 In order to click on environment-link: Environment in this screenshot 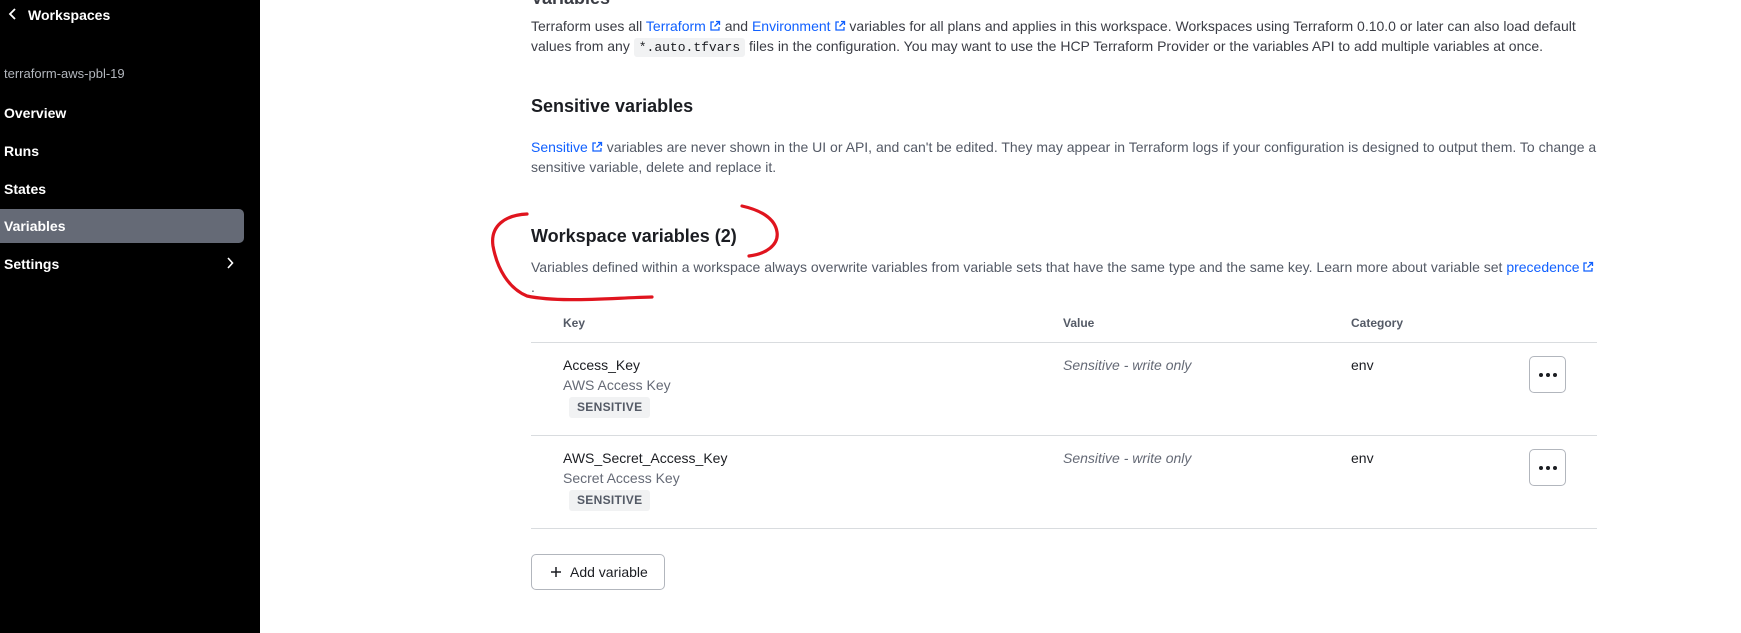, I will do `click(799, 26)`.